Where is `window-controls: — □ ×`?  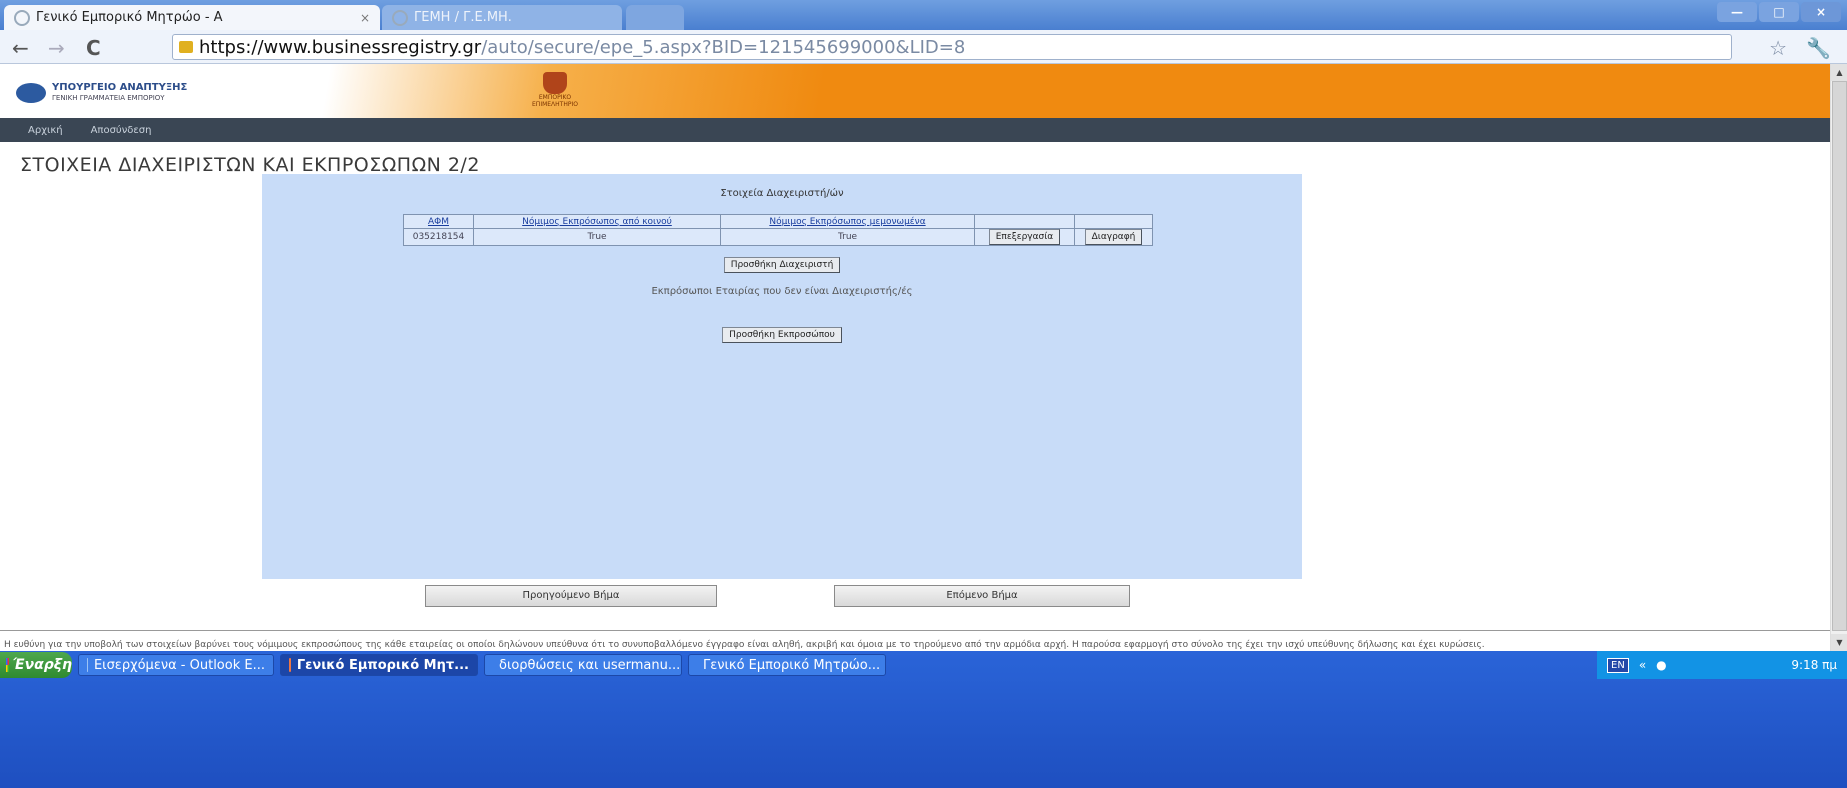 window-controls: — □ × is located at coordinates (1779, 12).